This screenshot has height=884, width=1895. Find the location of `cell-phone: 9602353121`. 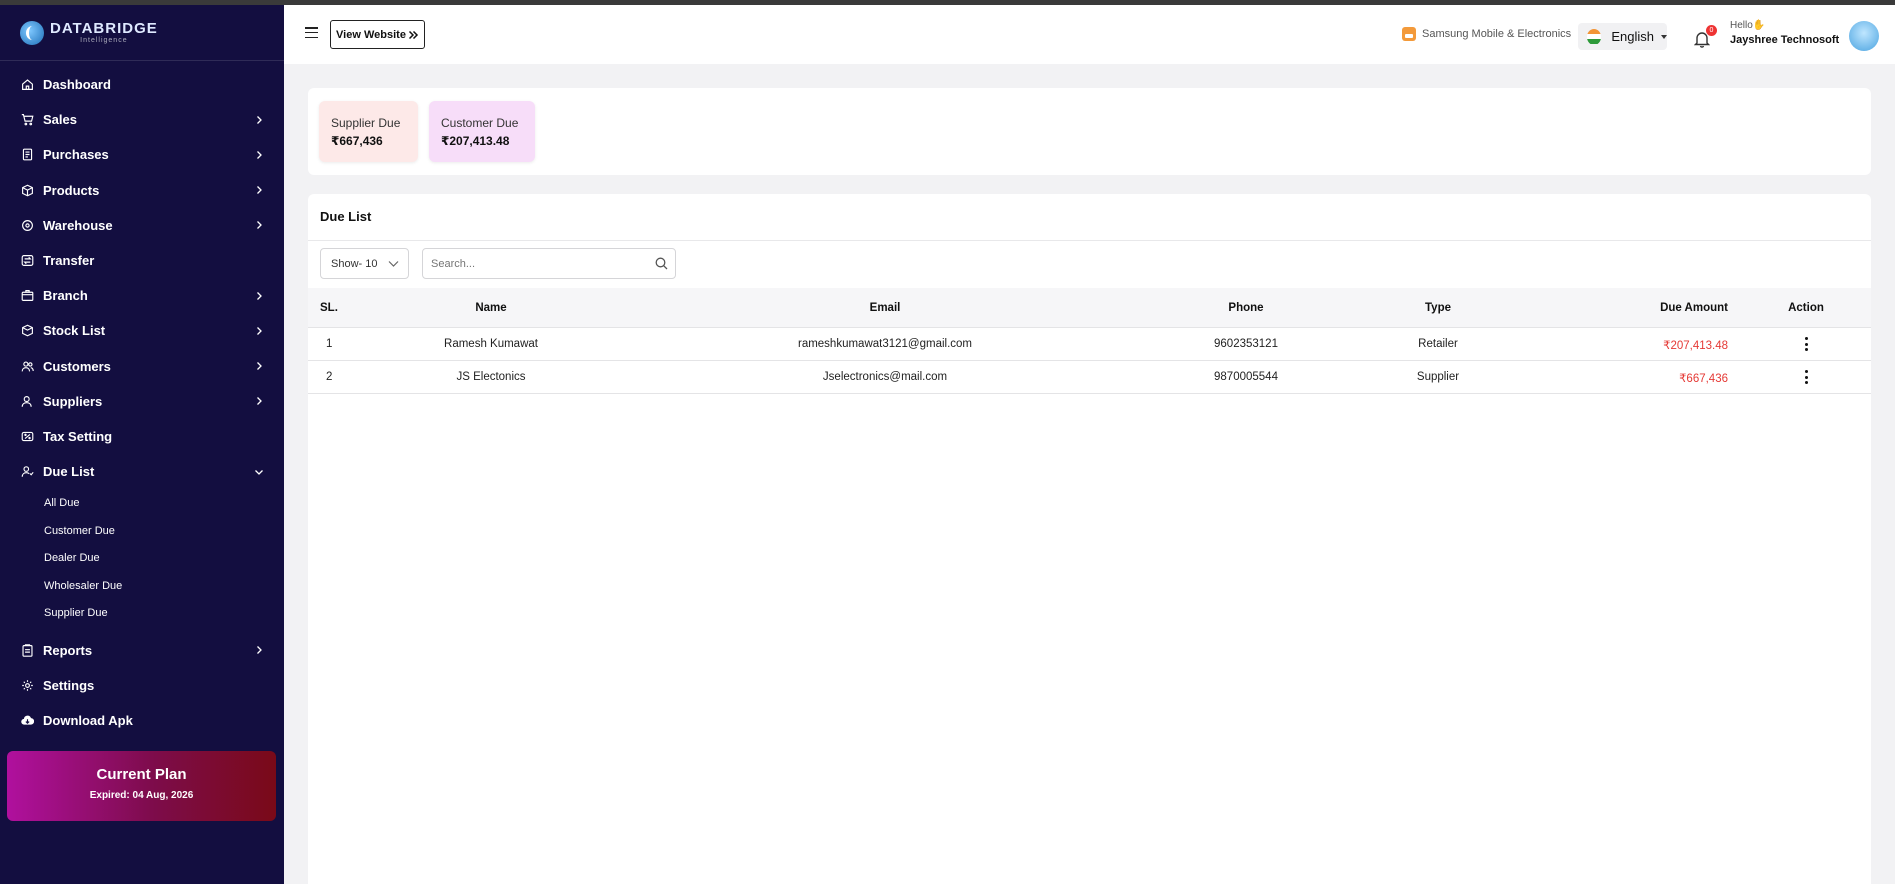

cell-phone: 9602353121 is located at coordinates (1246, 344).